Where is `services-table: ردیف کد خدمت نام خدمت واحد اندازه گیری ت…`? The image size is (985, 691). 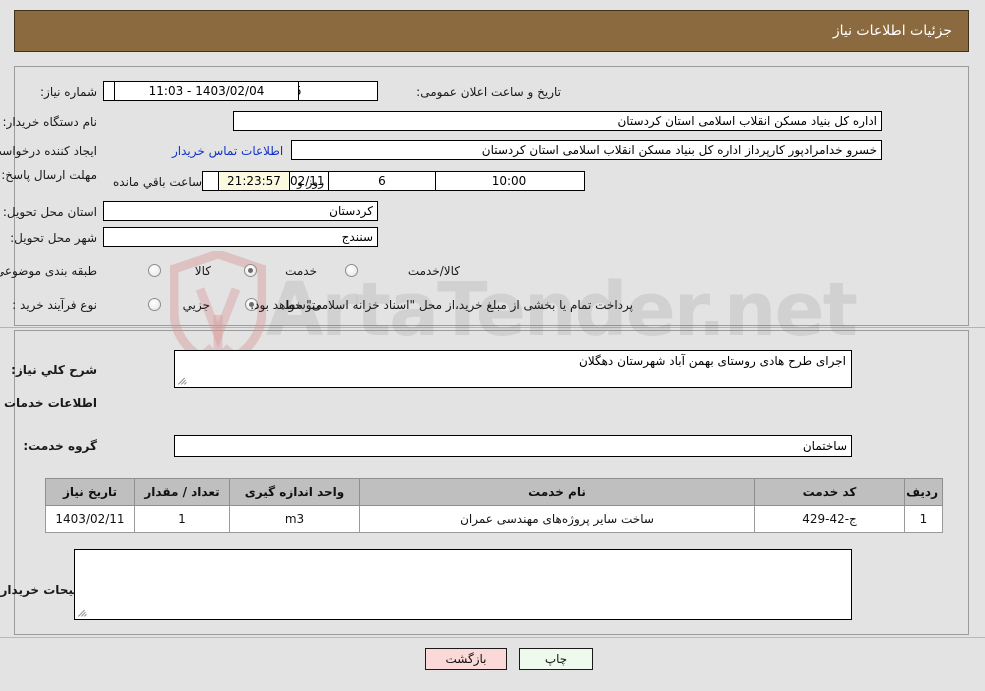
services-table: ردیف کد خدمت نام خدمت واحد اندازه گیری ت… is located at coordinates (494, 505).